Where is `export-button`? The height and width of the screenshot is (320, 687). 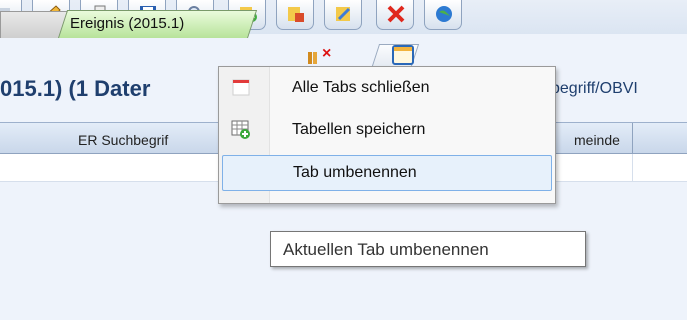
export-button is located at coordinates (295, 15).